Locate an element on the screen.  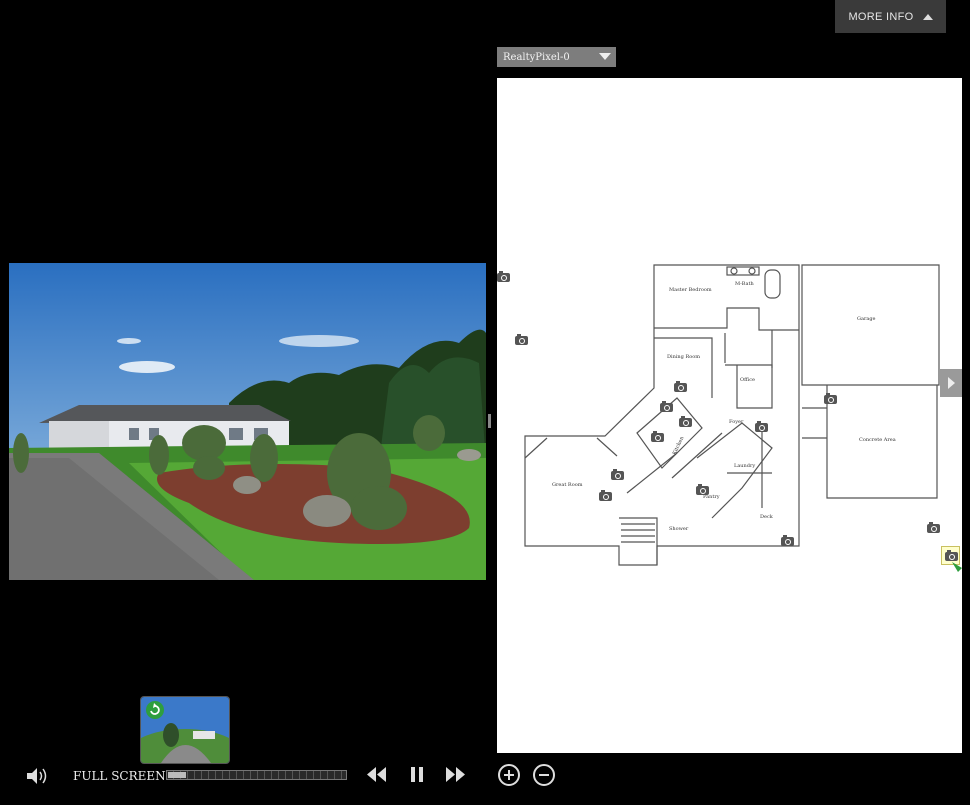
more-info-button: MORE INFO is located at coordinates (890, 16).